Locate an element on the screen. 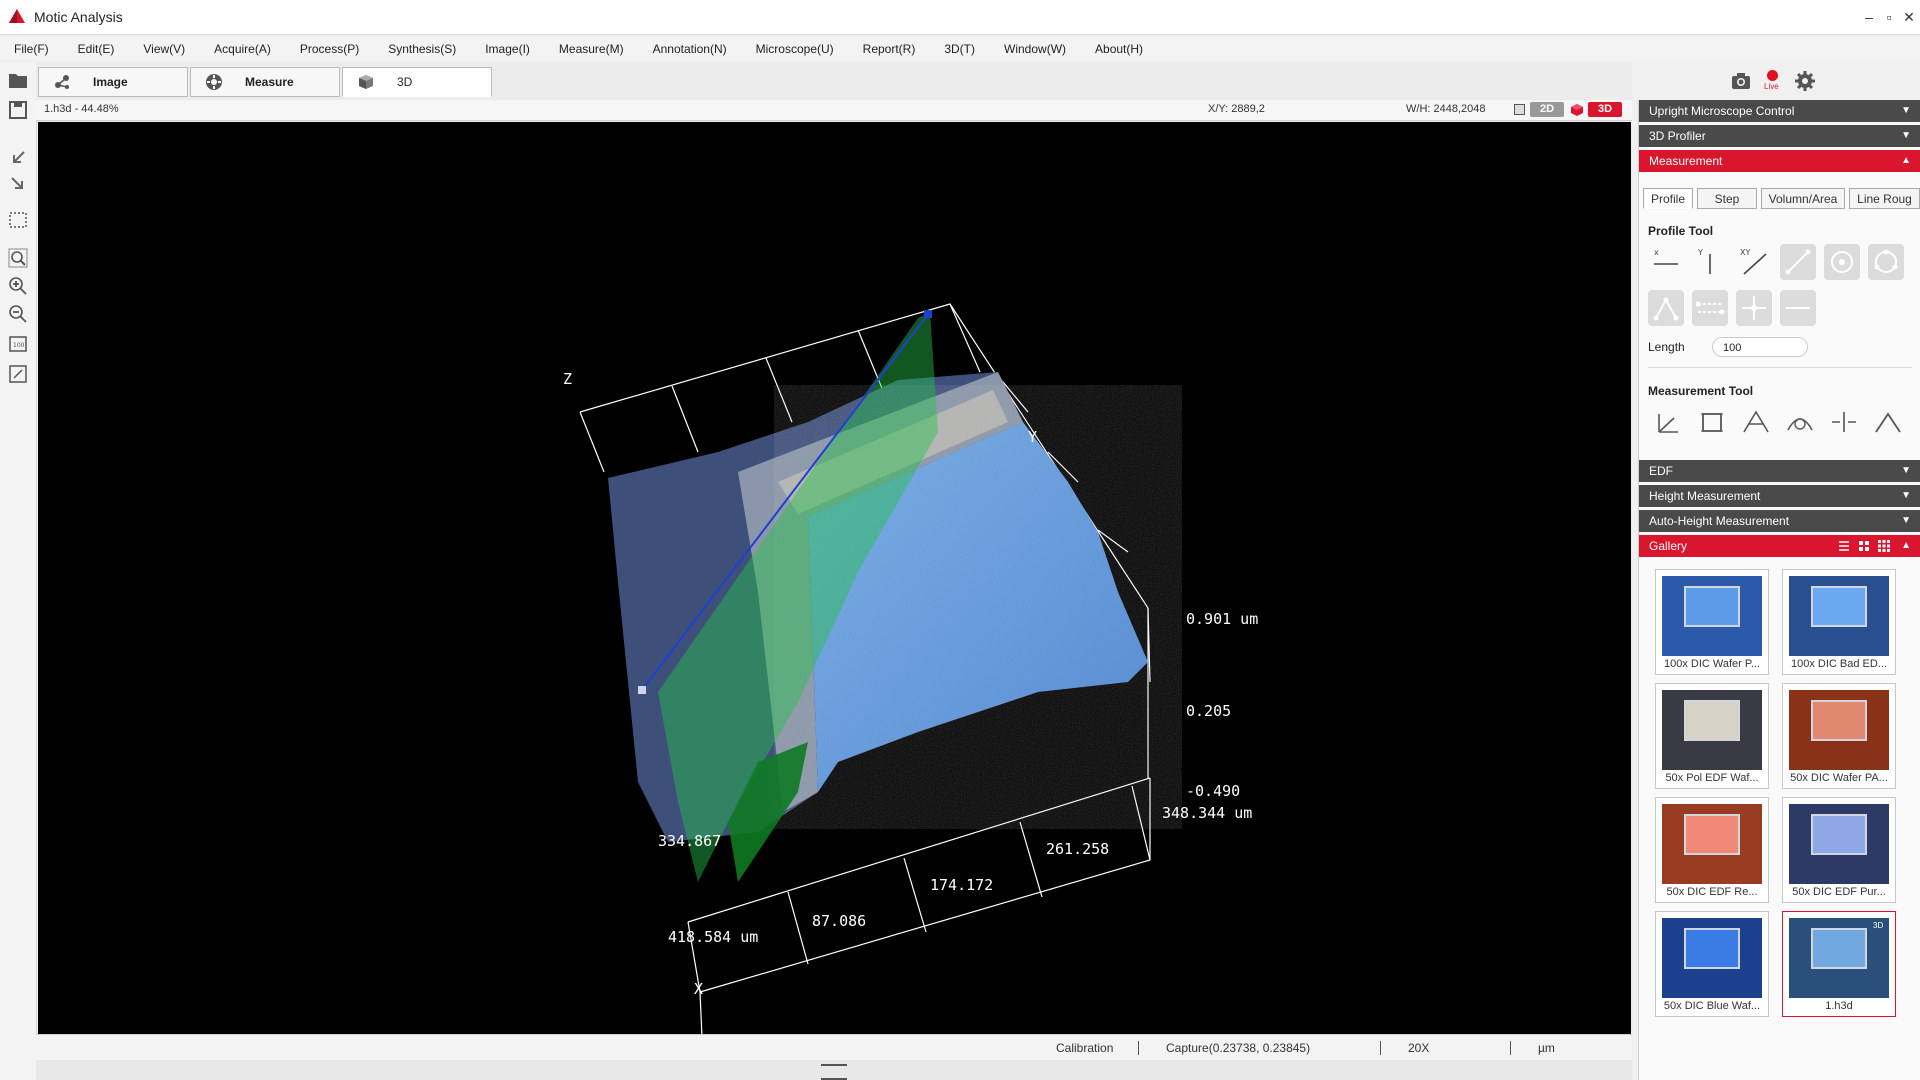 This screenshot has width=1920, height=1080. actual-size-icon: 100 is located at coordinates (18, 344).